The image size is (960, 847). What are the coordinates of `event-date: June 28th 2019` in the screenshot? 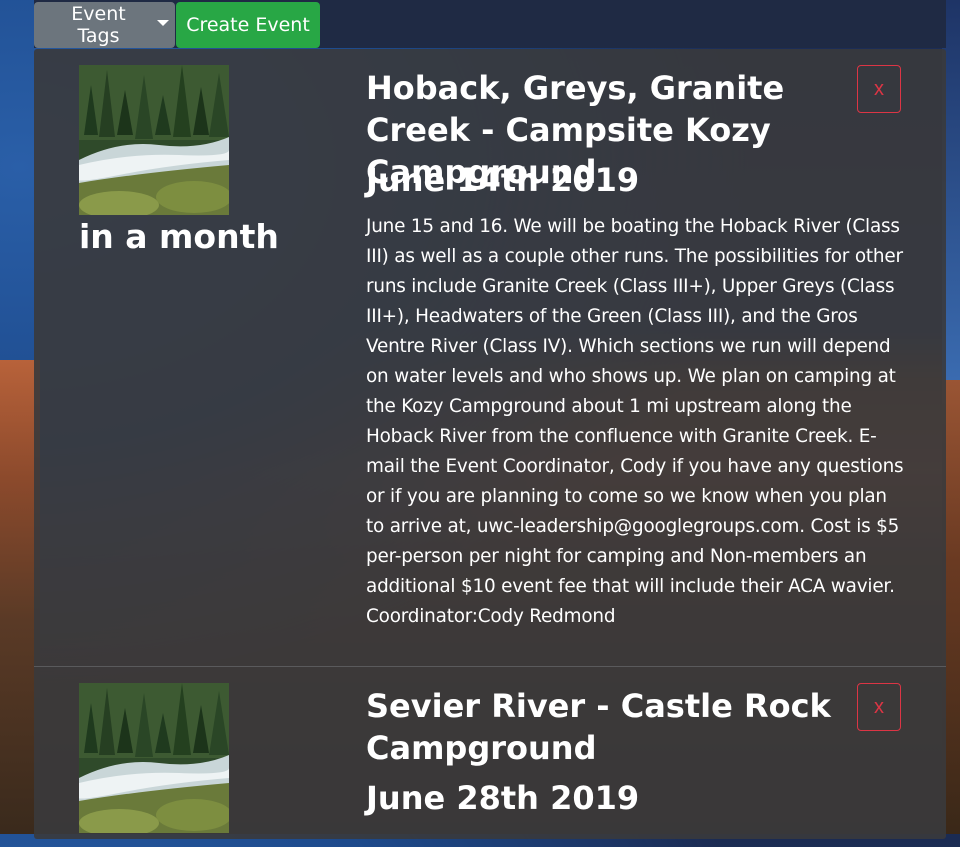 It's located at (503, 798).